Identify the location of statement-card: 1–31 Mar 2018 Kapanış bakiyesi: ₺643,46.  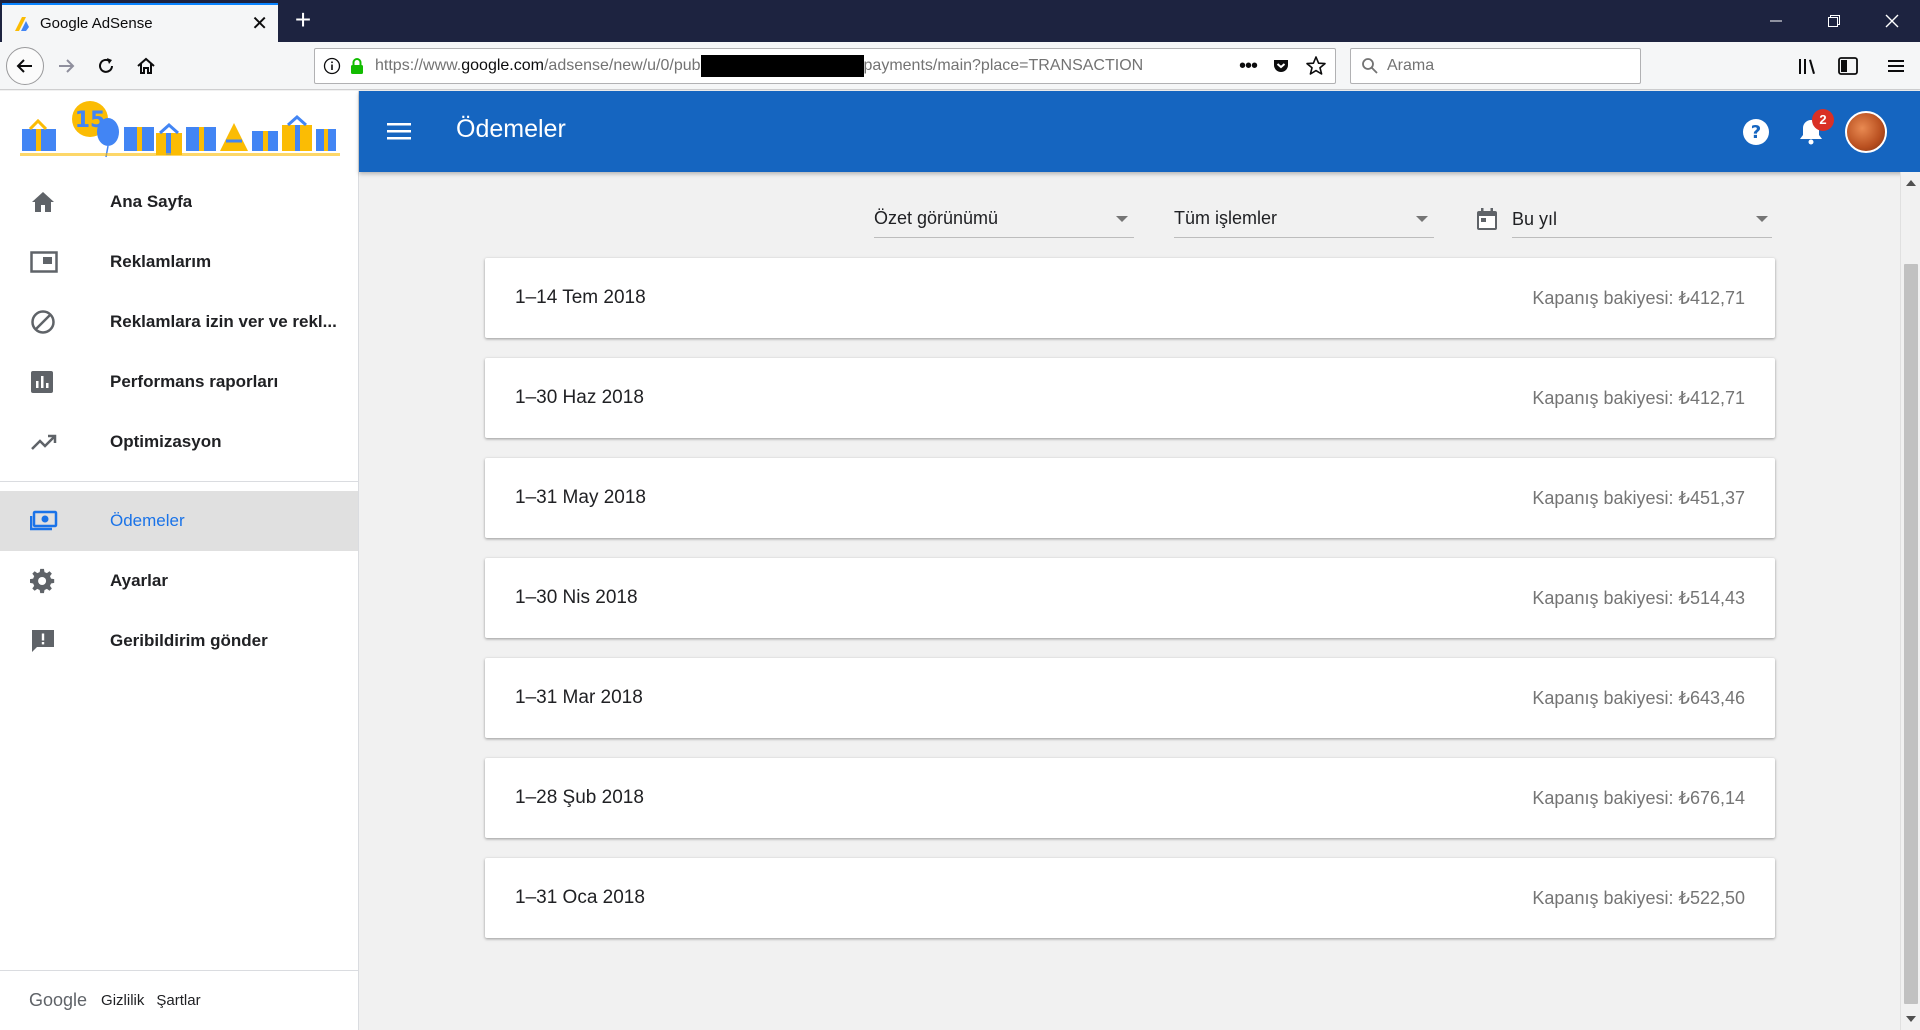
(1130, 698).